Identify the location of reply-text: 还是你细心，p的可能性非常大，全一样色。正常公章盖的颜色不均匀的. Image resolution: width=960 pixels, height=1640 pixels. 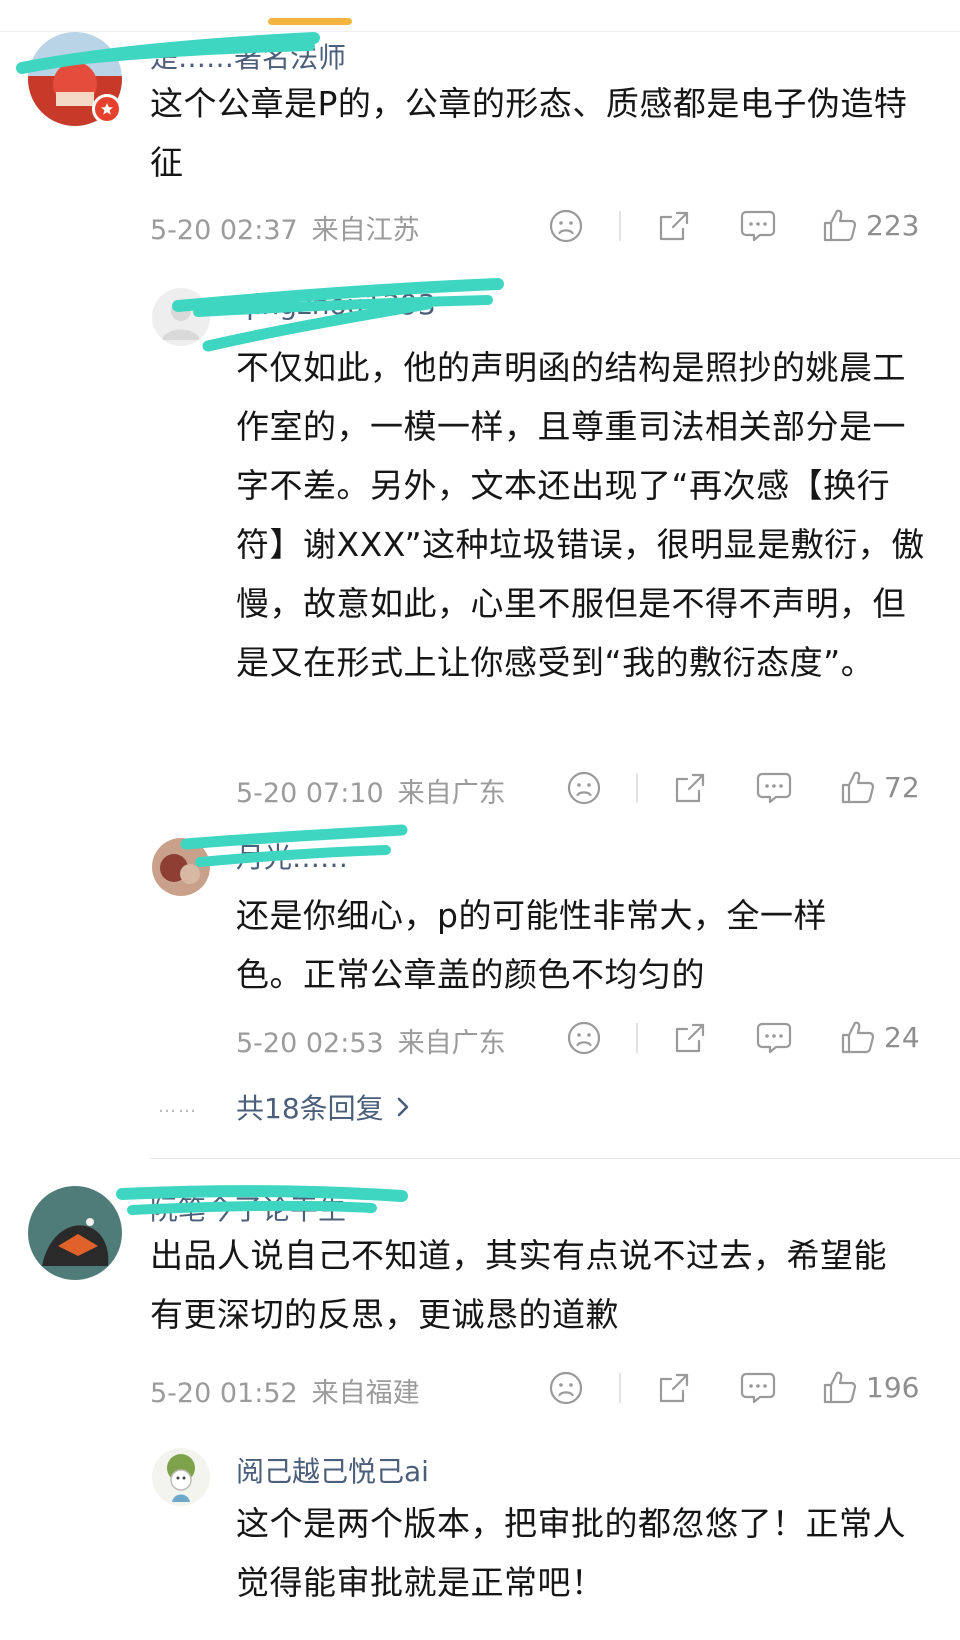
(531, 945).